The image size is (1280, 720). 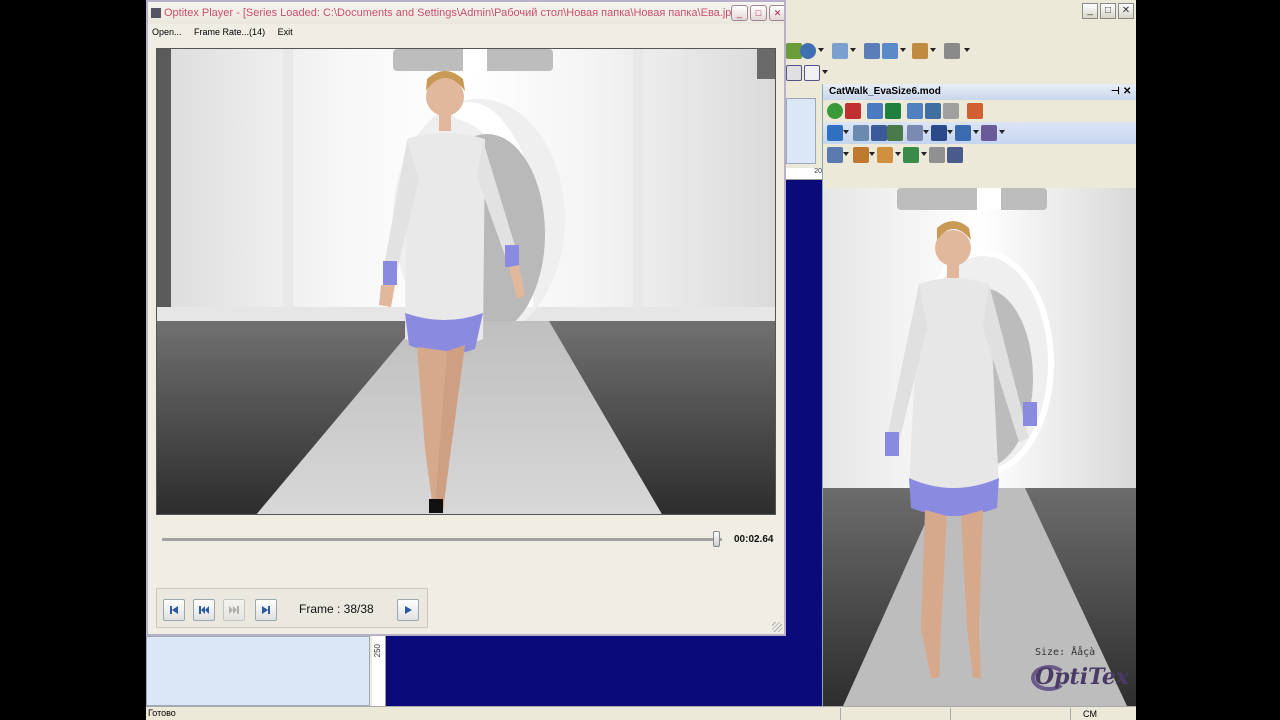 What do you see at coordinates (885, 91) in the screenshot?
I see `catwalk-panel-title: CatWalk_EvaSize6.mod` at bounding box center [885, 91].